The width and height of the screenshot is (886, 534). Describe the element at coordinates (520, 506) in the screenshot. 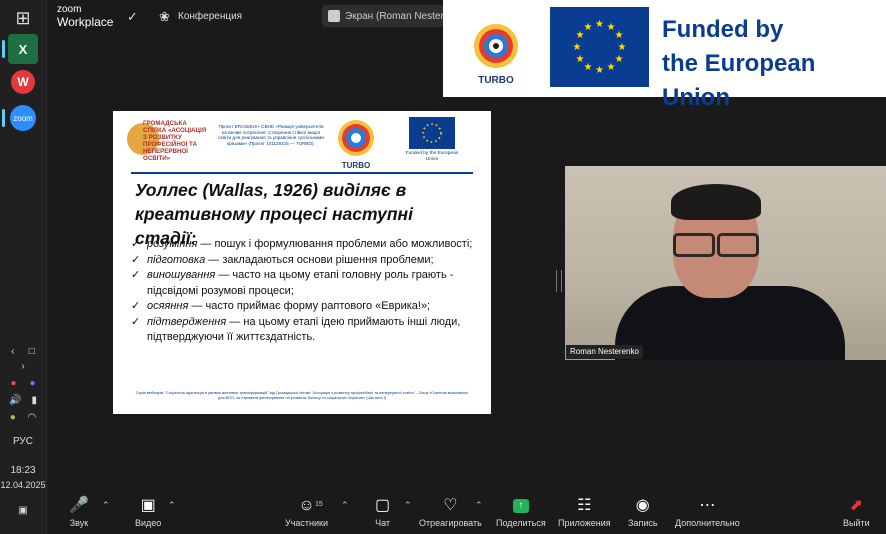

I see `share-arrow-icon: ↑` at that location.